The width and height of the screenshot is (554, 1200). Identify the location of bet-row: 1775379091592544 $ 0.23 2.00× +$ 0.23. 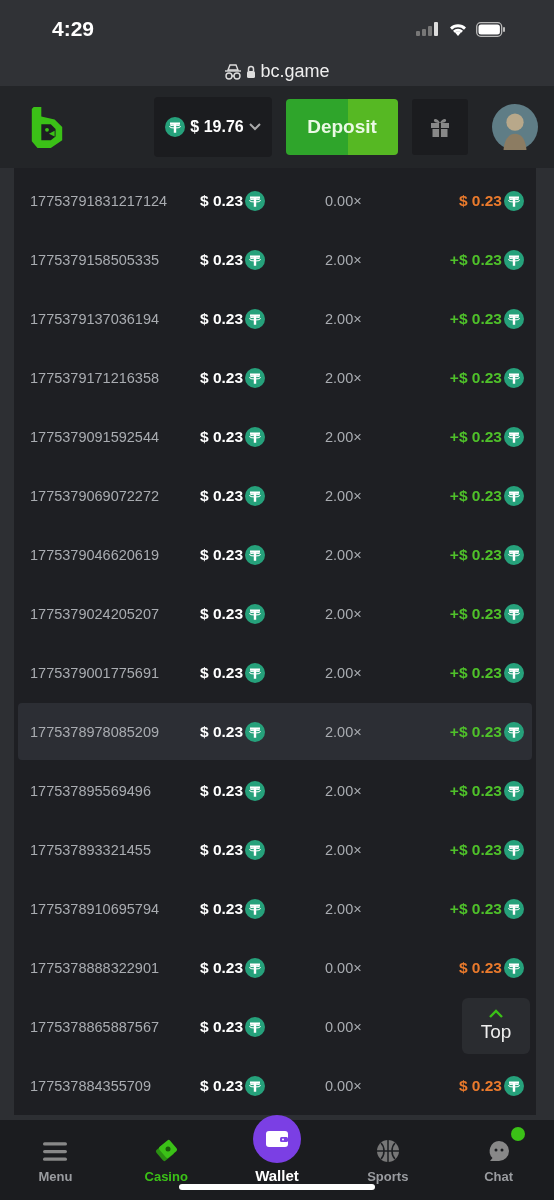
(275, 436).